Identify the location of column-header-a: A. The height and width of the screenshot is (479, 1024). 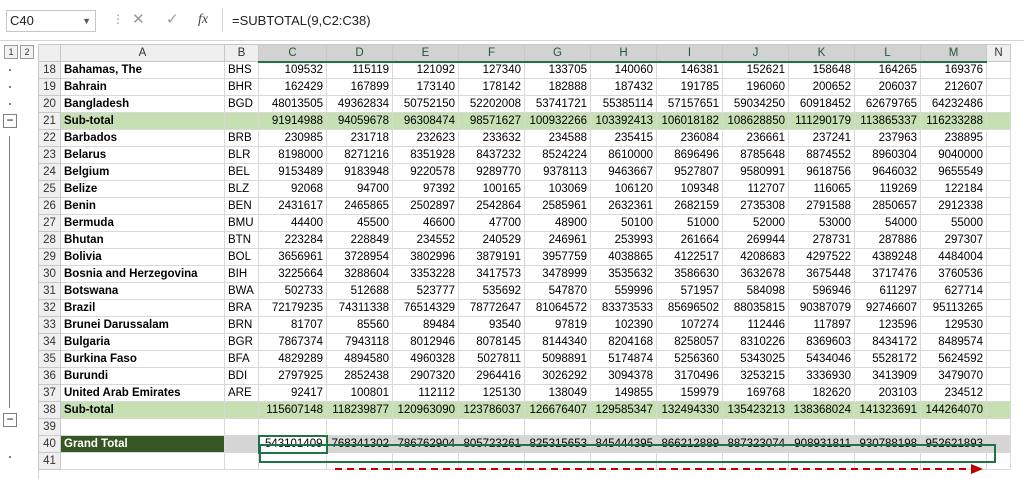
(142, 53).